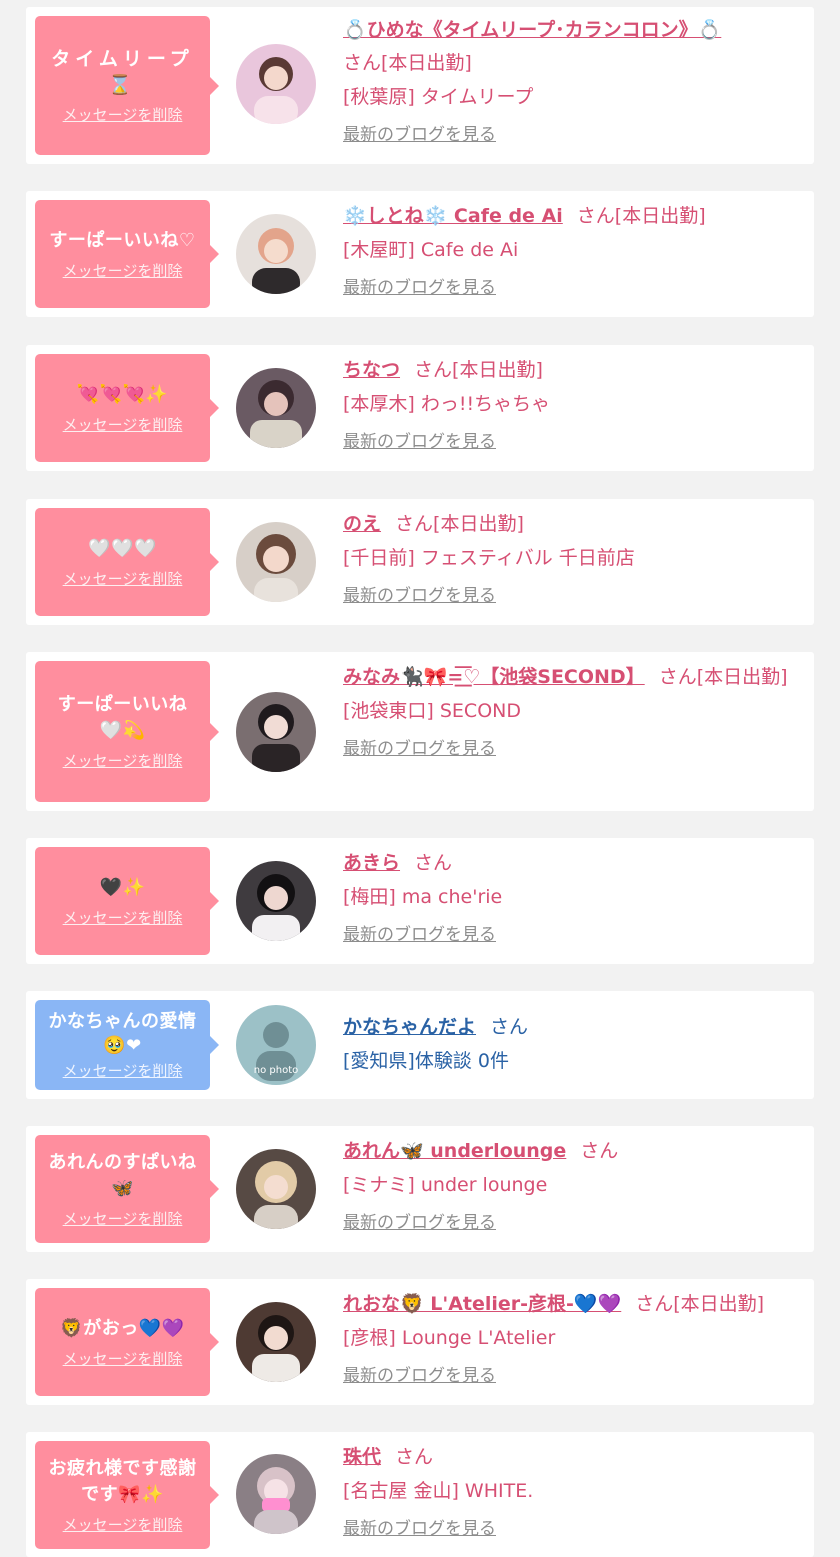 This screenshot has height=1557, width=840. I want to click on shop-info: [秋葉原] タイムリープ, so click(438, 97).